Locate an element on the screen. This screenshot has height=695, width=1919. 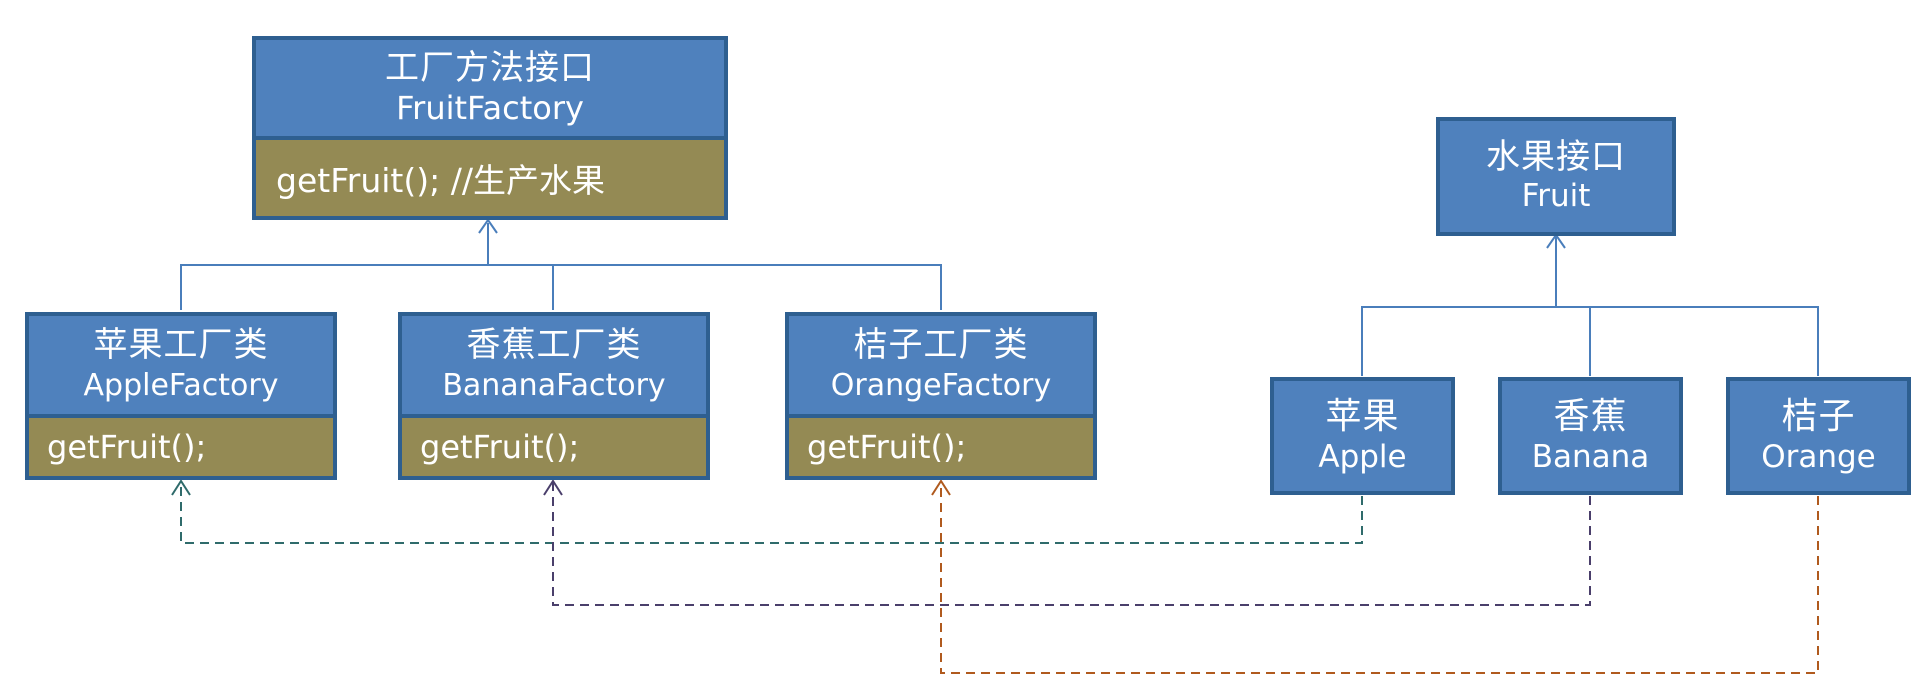
apple-dependency-connector is located at coordinates (767, 511).